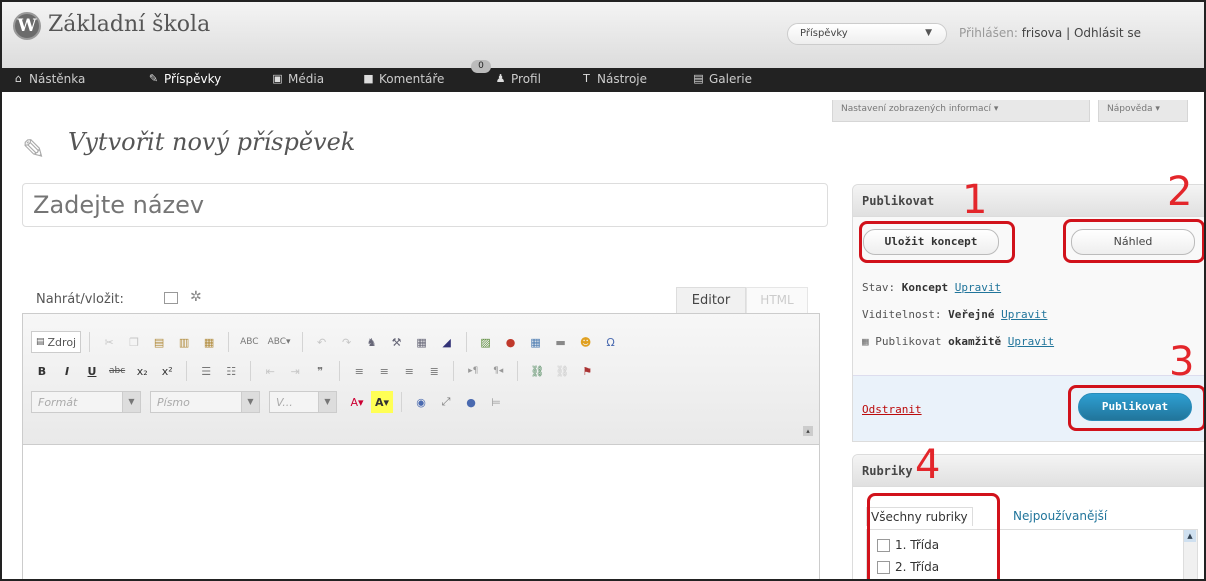 The image size is (1206, 581). What do you see at coordinates (277, 78) in the screenshot?
I see `media-icon: ▣` at bounding box center [277, 78].